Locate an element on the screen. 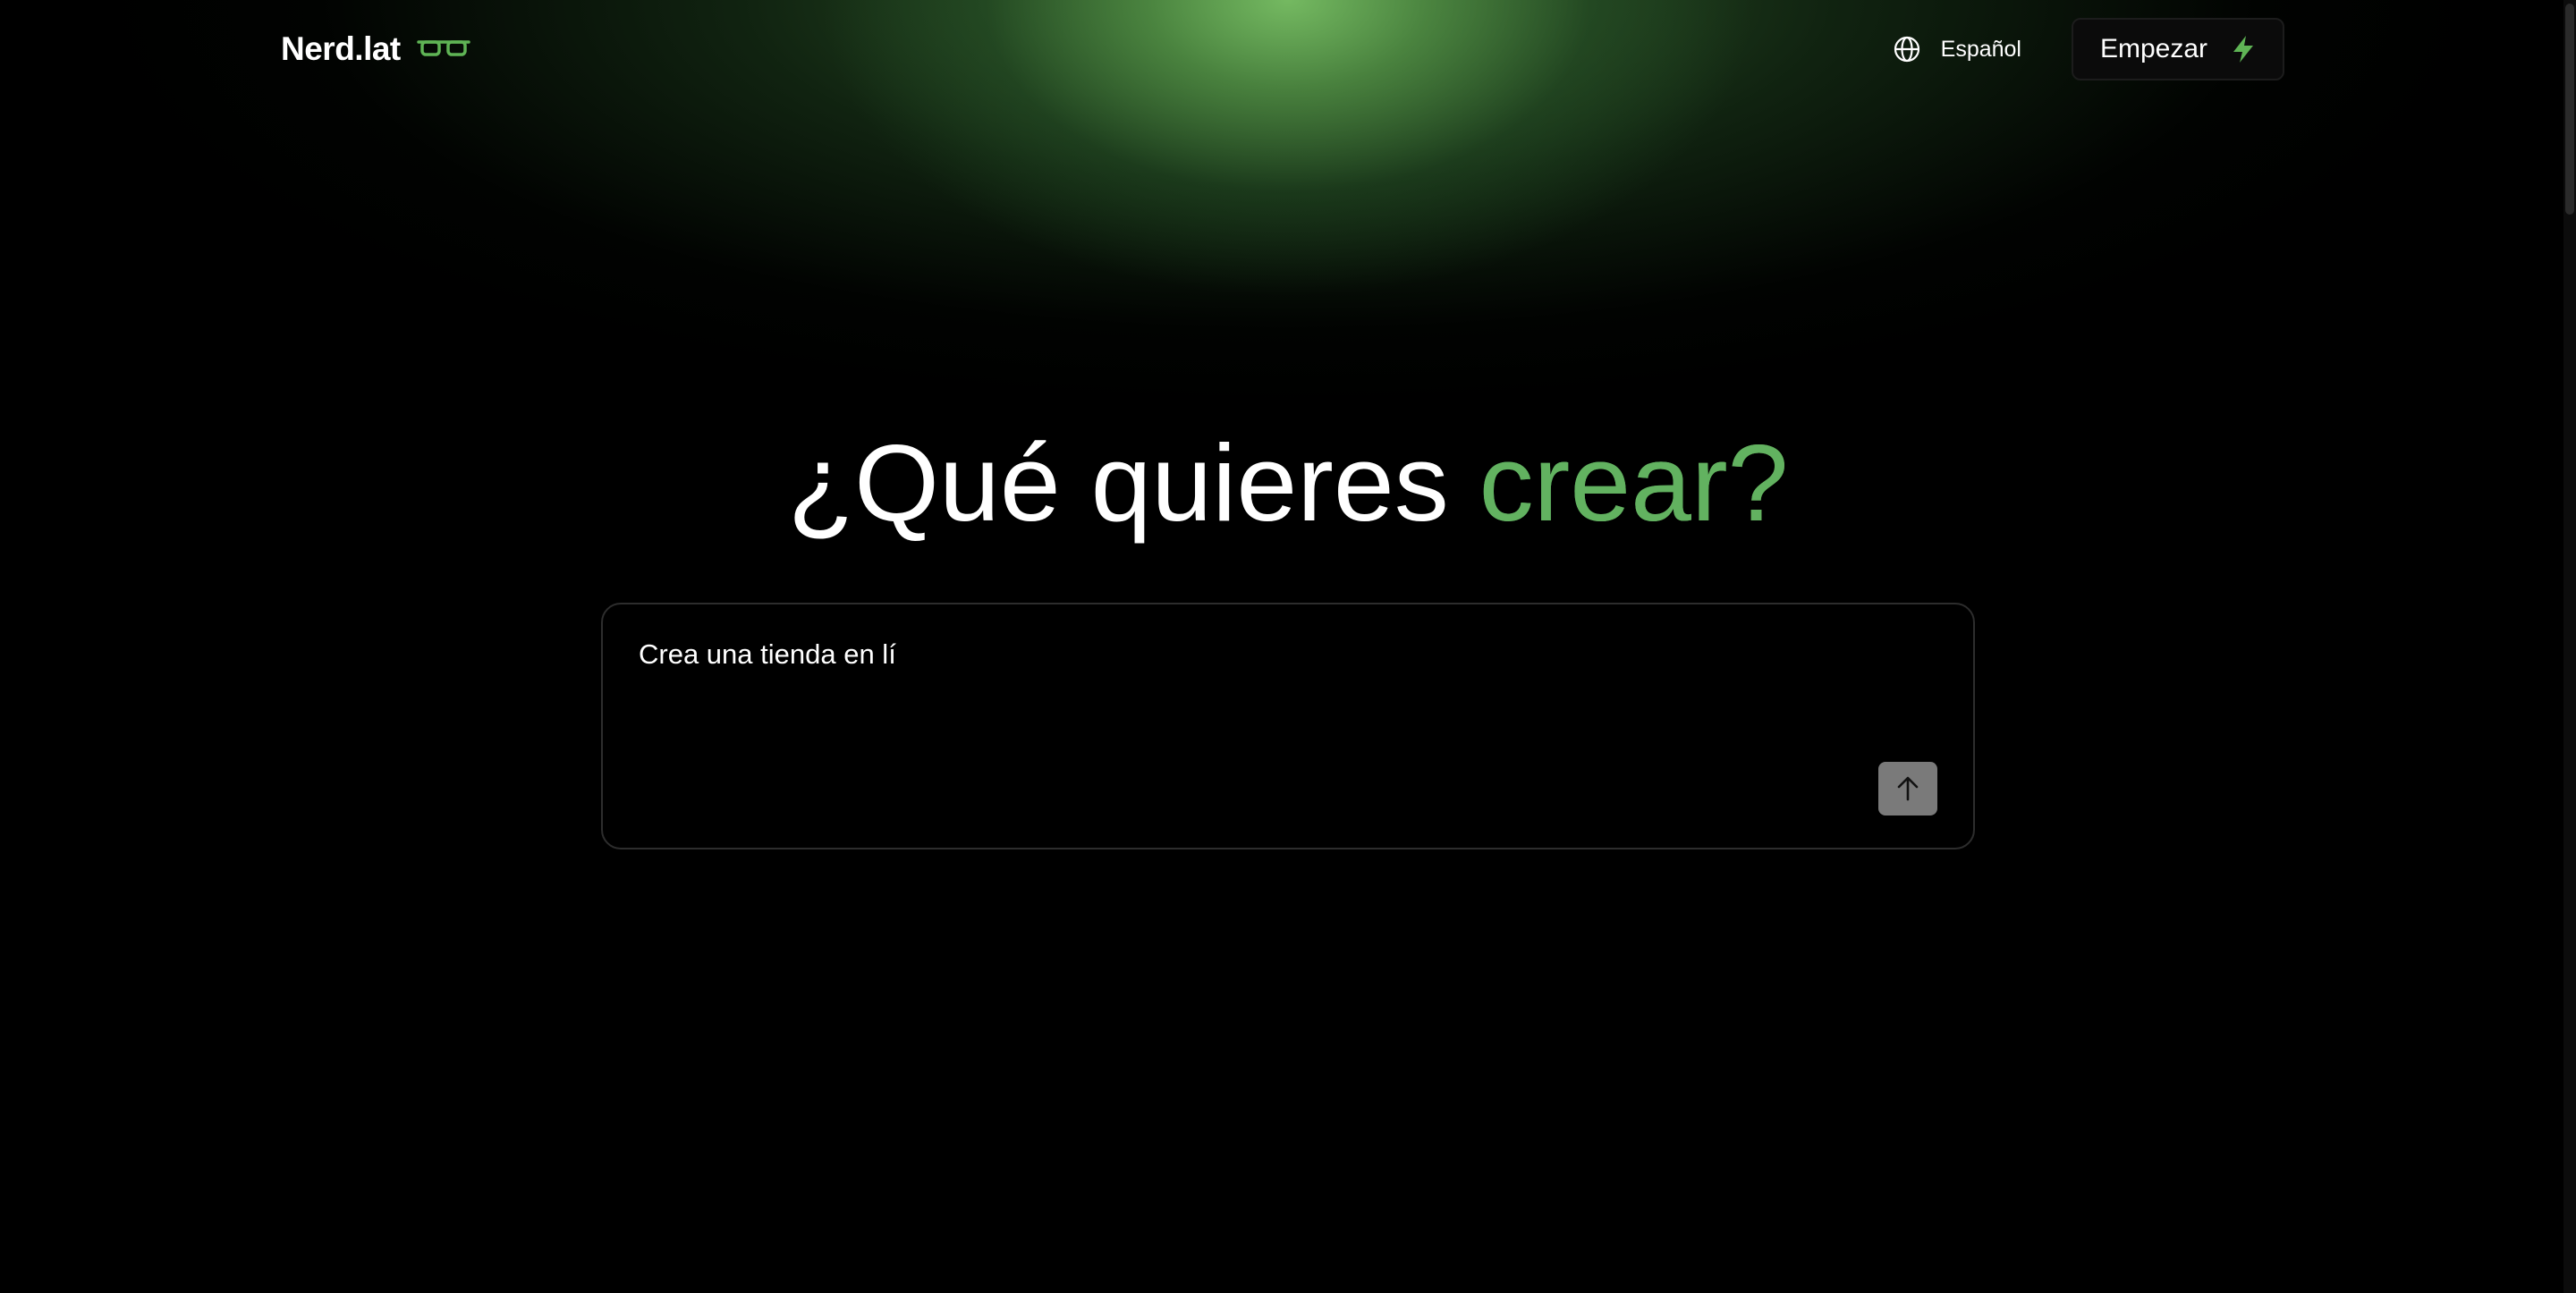  start-button: Empezar is located at coordinates (2178, 49).